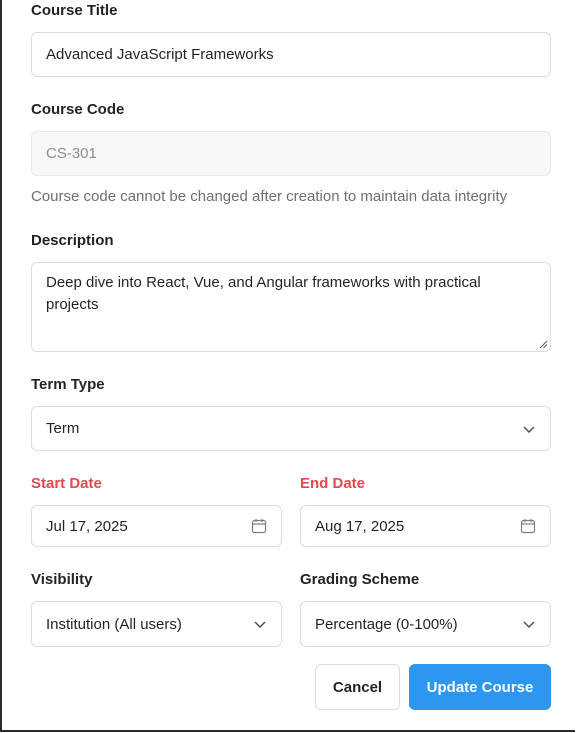 This screenshot has height=733, width=576. What do you see at coordinates (386, 624) in the screenshot?
I see `grading-scheme-value: Percentage (0-100%)` at bounding box center [386, 624].